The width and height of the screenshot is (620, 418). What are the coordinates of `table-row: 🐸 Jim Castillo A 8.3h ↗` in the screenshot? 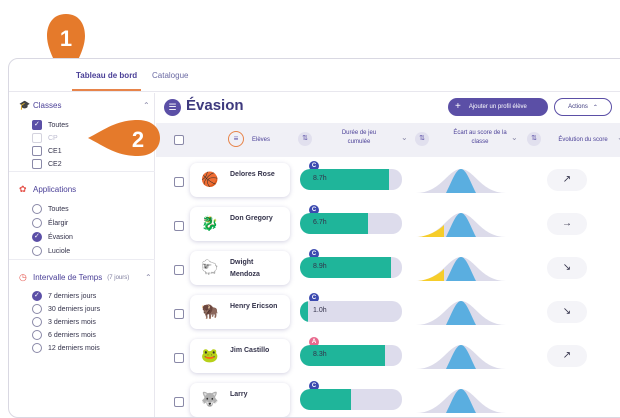 It's located at (388, 357).